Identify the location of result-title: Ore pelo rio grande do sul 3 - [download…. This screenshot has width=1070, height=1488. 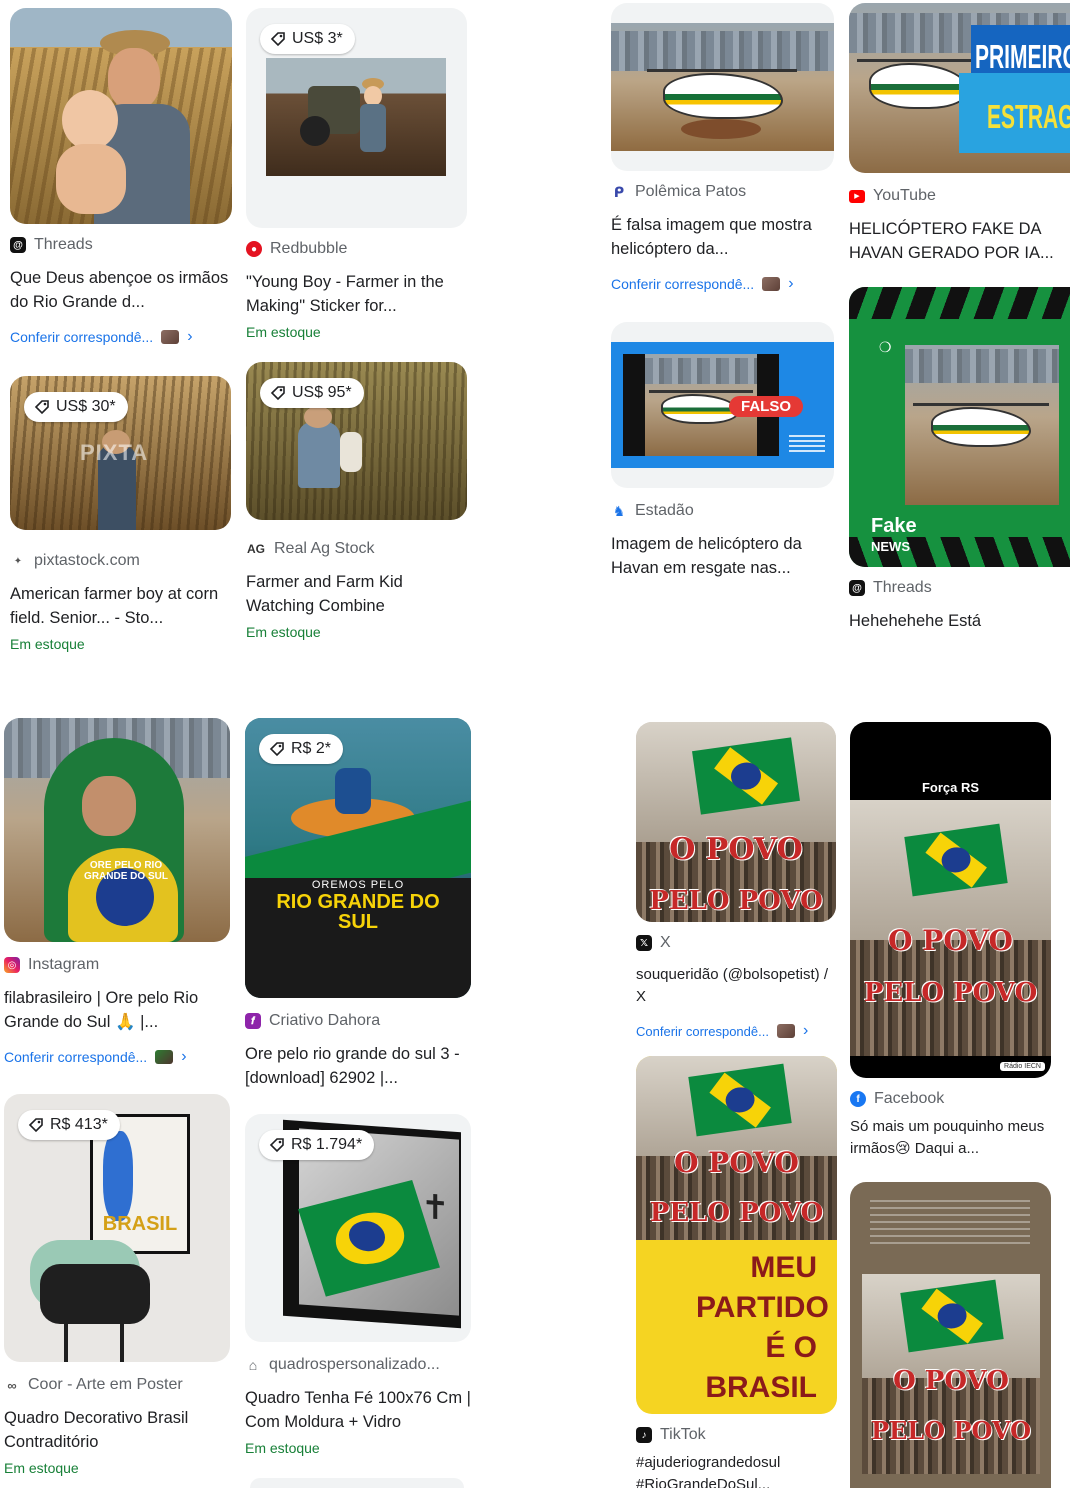
(358, 1066).